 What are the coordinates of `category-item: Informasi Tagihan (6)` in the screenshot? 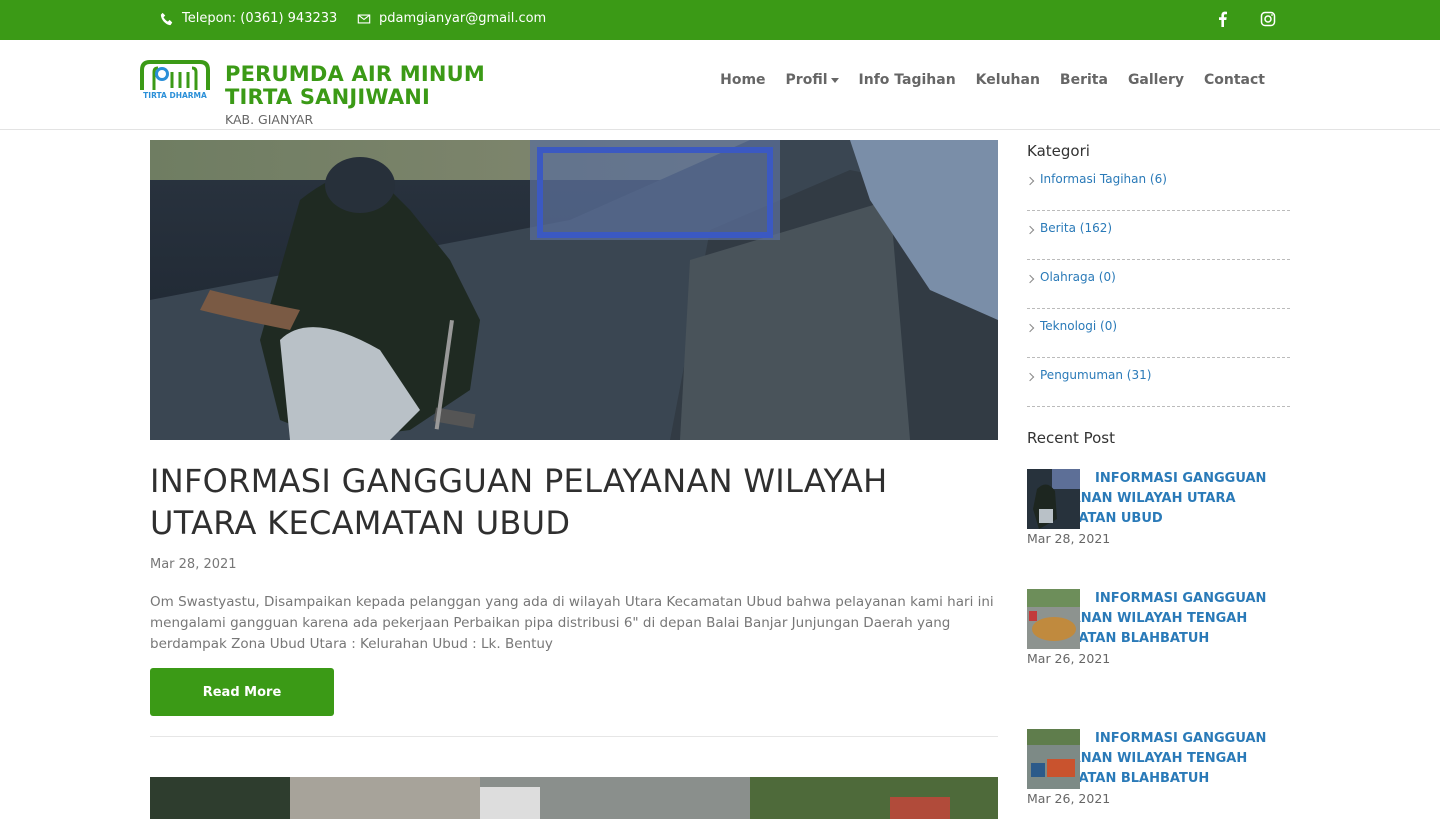 It's located at (1157, 186).